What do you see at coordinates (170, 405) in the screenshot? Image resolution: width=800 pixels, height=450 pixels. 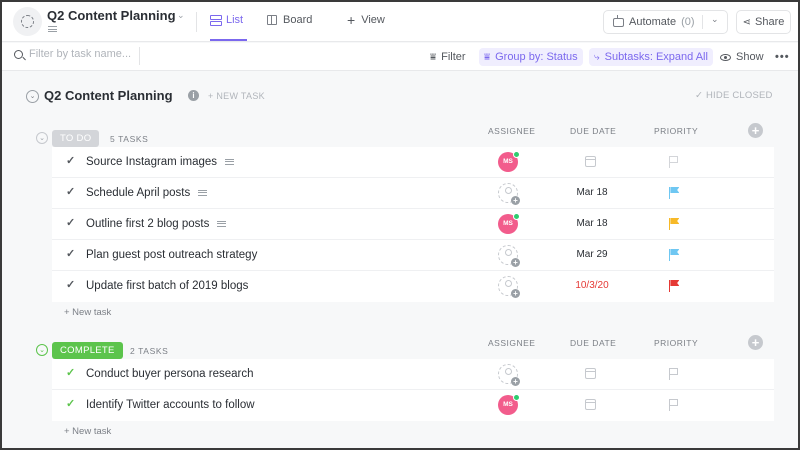 I see `task-name: Identify Twitter accounts to follow` at bounding box center [170, 405].